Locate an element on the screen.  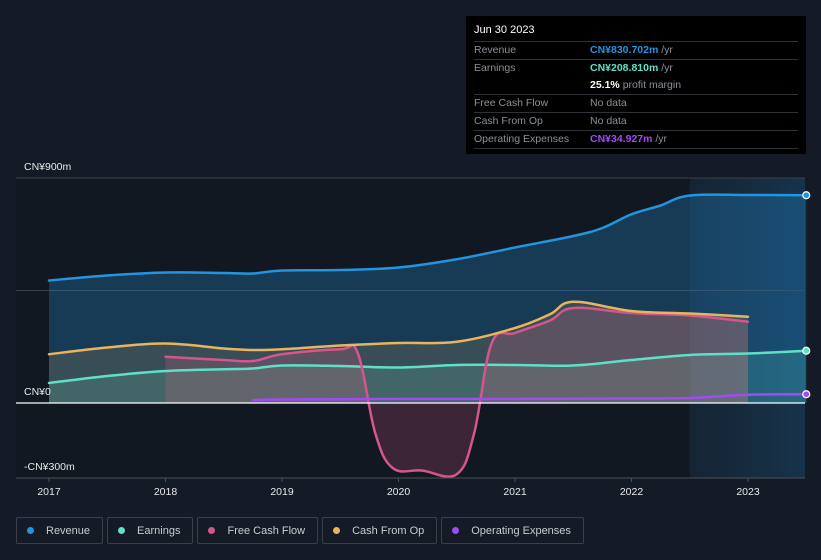
tooltip-value: 25.1% profit margin is located at coordinates (636, 85).